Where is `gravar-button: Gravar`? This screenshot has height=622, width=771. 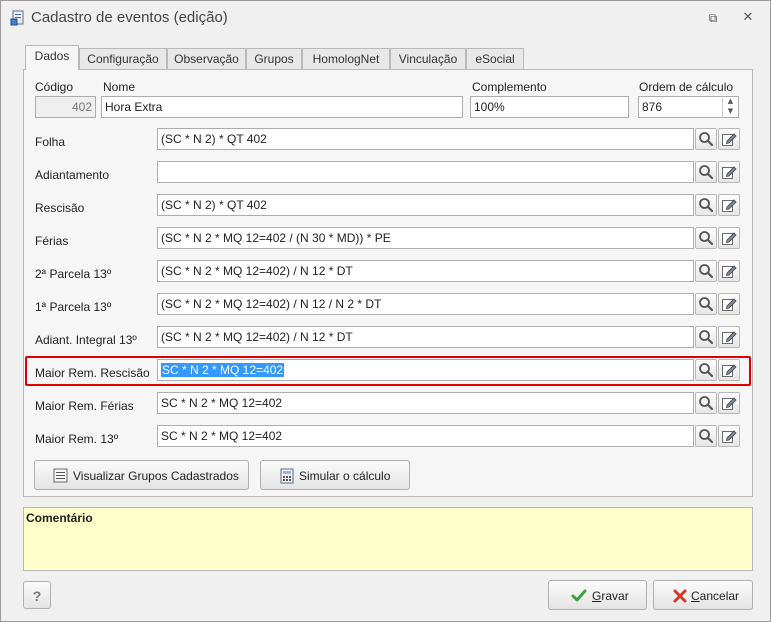 gravar-button: Gravar is located at coordinates (597, 595).